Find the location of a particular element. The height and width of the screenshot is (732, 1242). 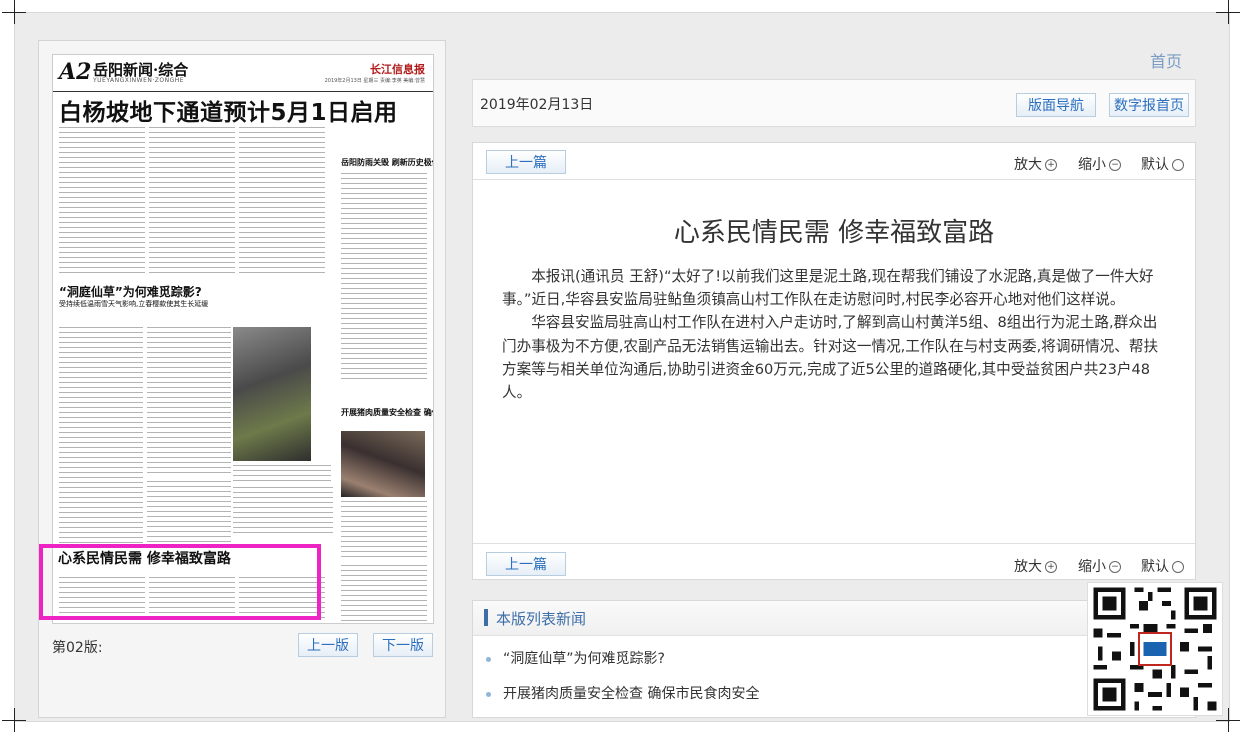

qr-code-icon is located at coordinates (1155, 649).